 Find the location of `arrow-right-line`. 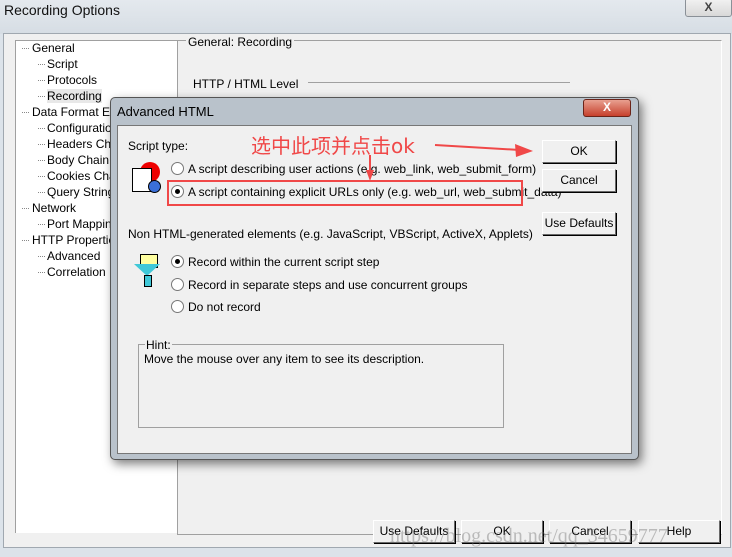

arrow-right-line is located at coordinates (477, 147).